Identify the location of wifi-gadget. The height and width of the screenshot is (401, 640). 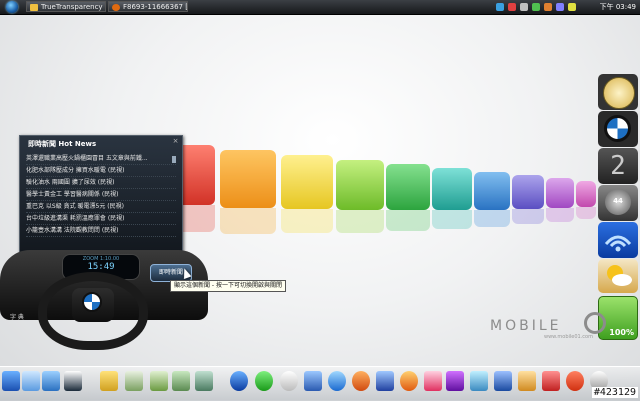
(618, 240).